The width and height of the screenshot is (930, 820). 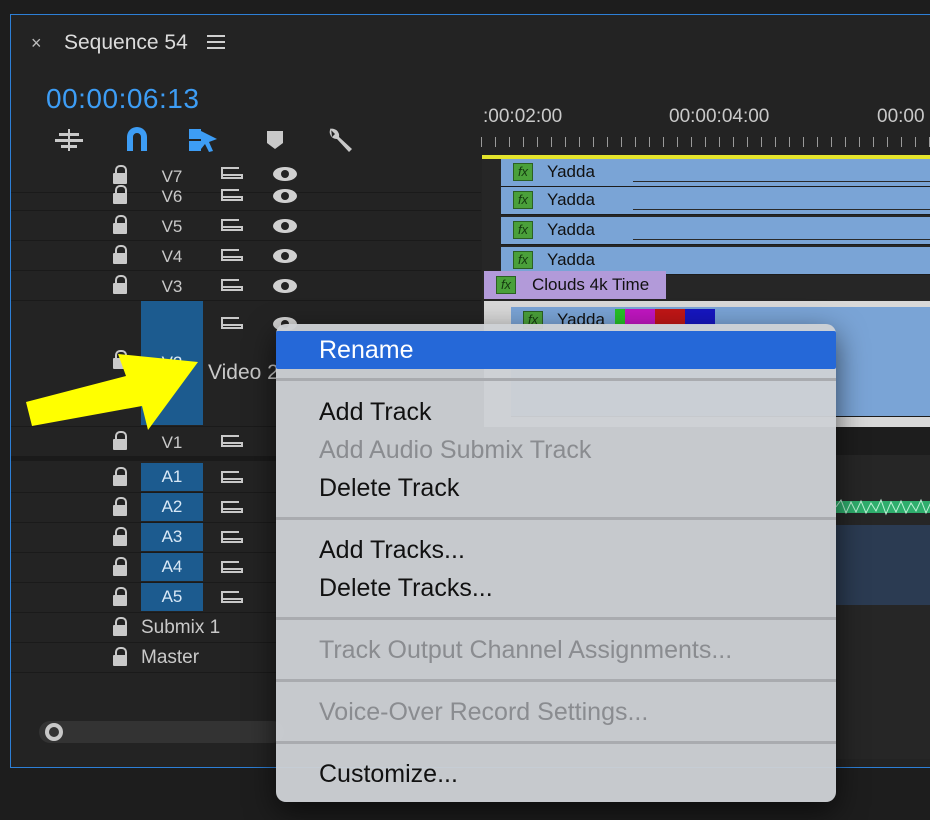 I want to click on sequence-tab-title: Sequence 54, so click(x=126, y=43).